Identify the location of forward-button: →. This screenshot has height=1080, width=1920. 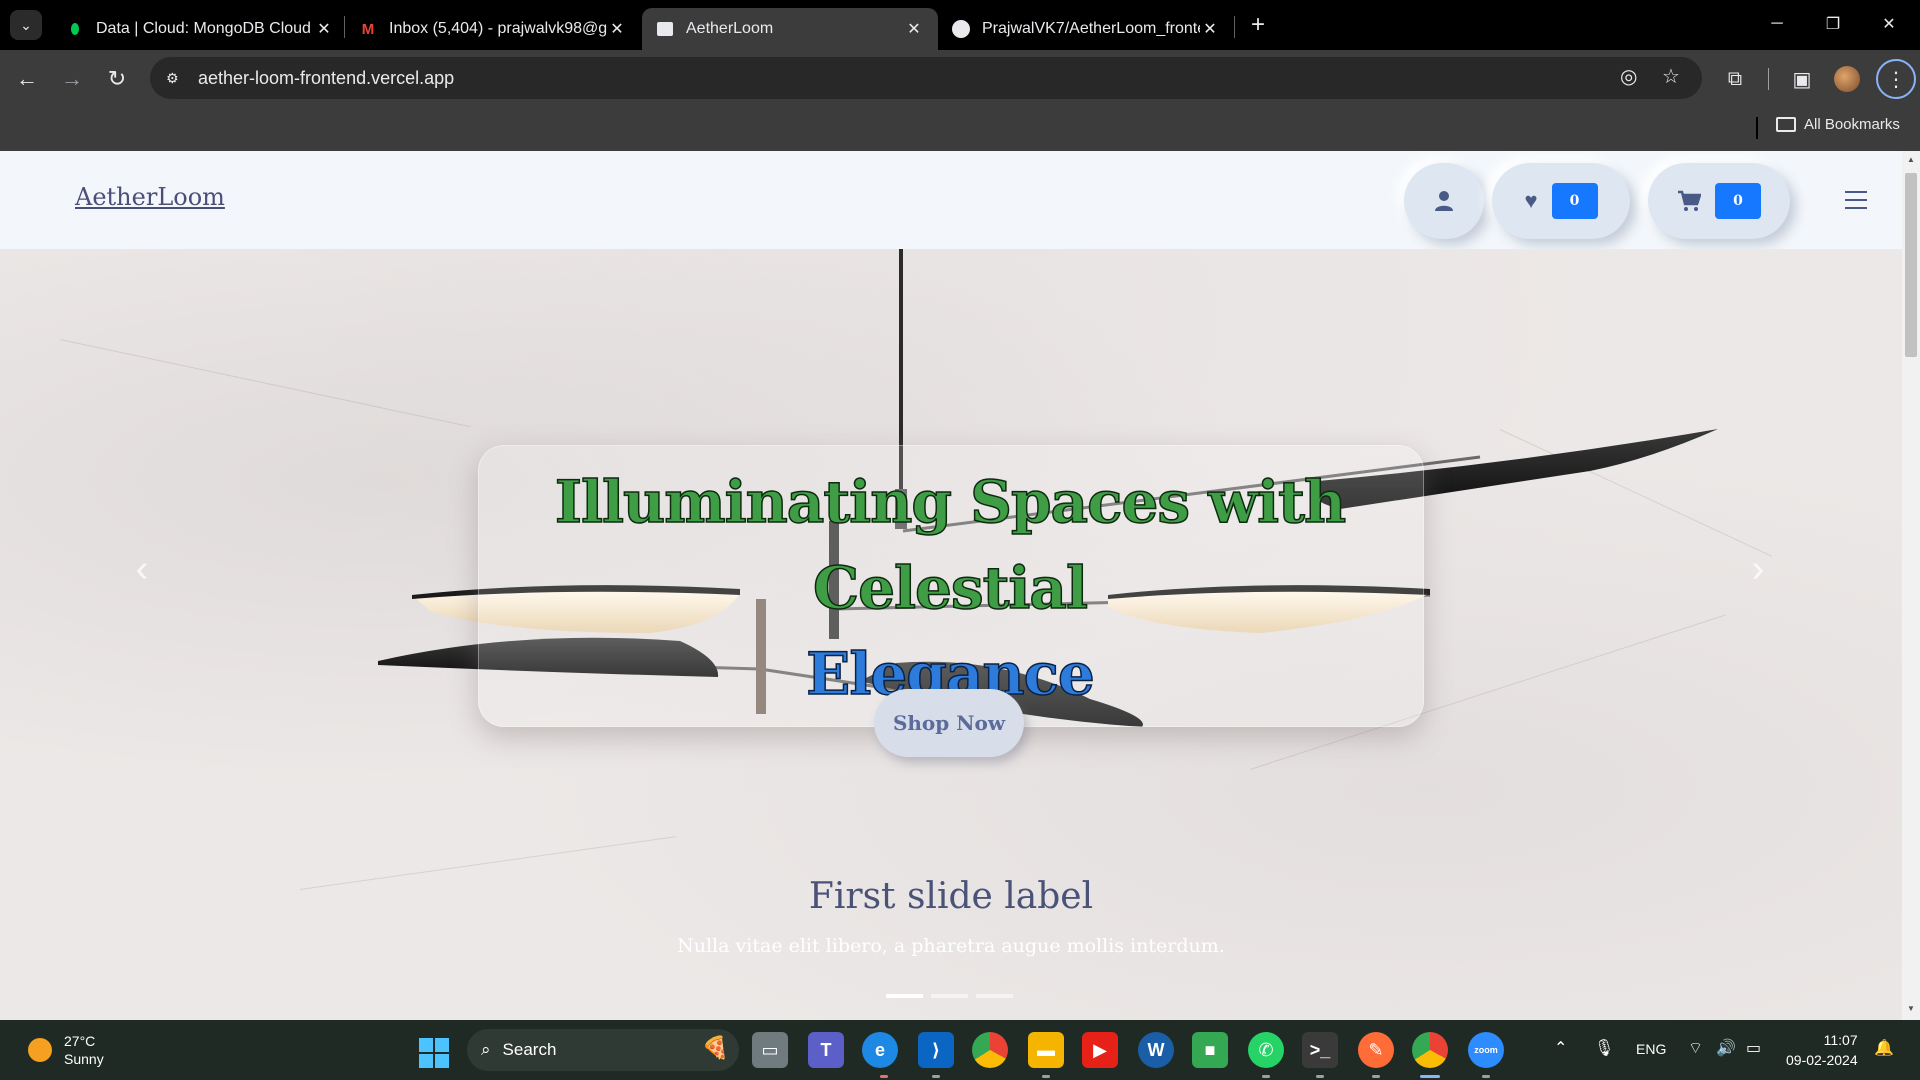
(72, 79).